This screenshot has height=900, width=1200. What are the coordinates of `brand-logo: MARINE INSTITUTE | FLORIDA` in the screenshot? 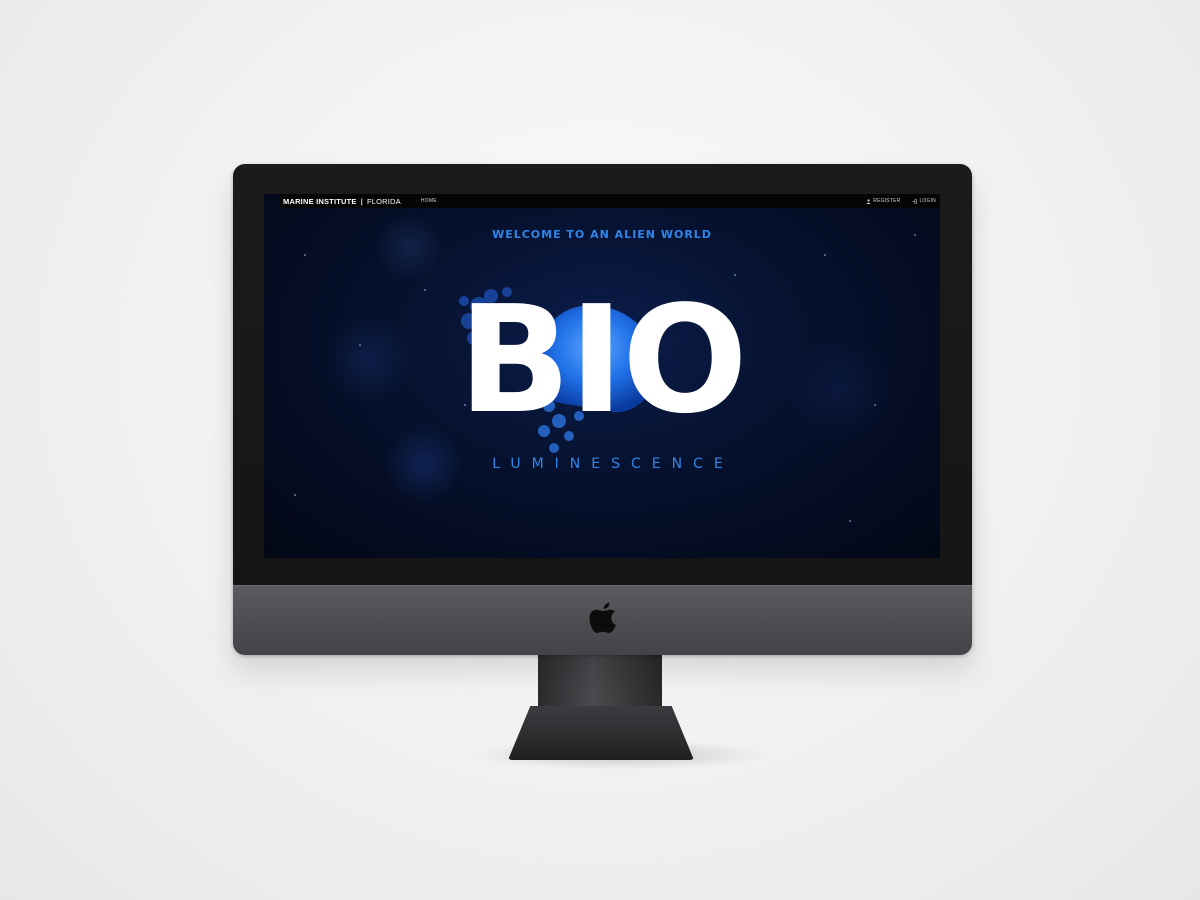 It's located at (342, 201).